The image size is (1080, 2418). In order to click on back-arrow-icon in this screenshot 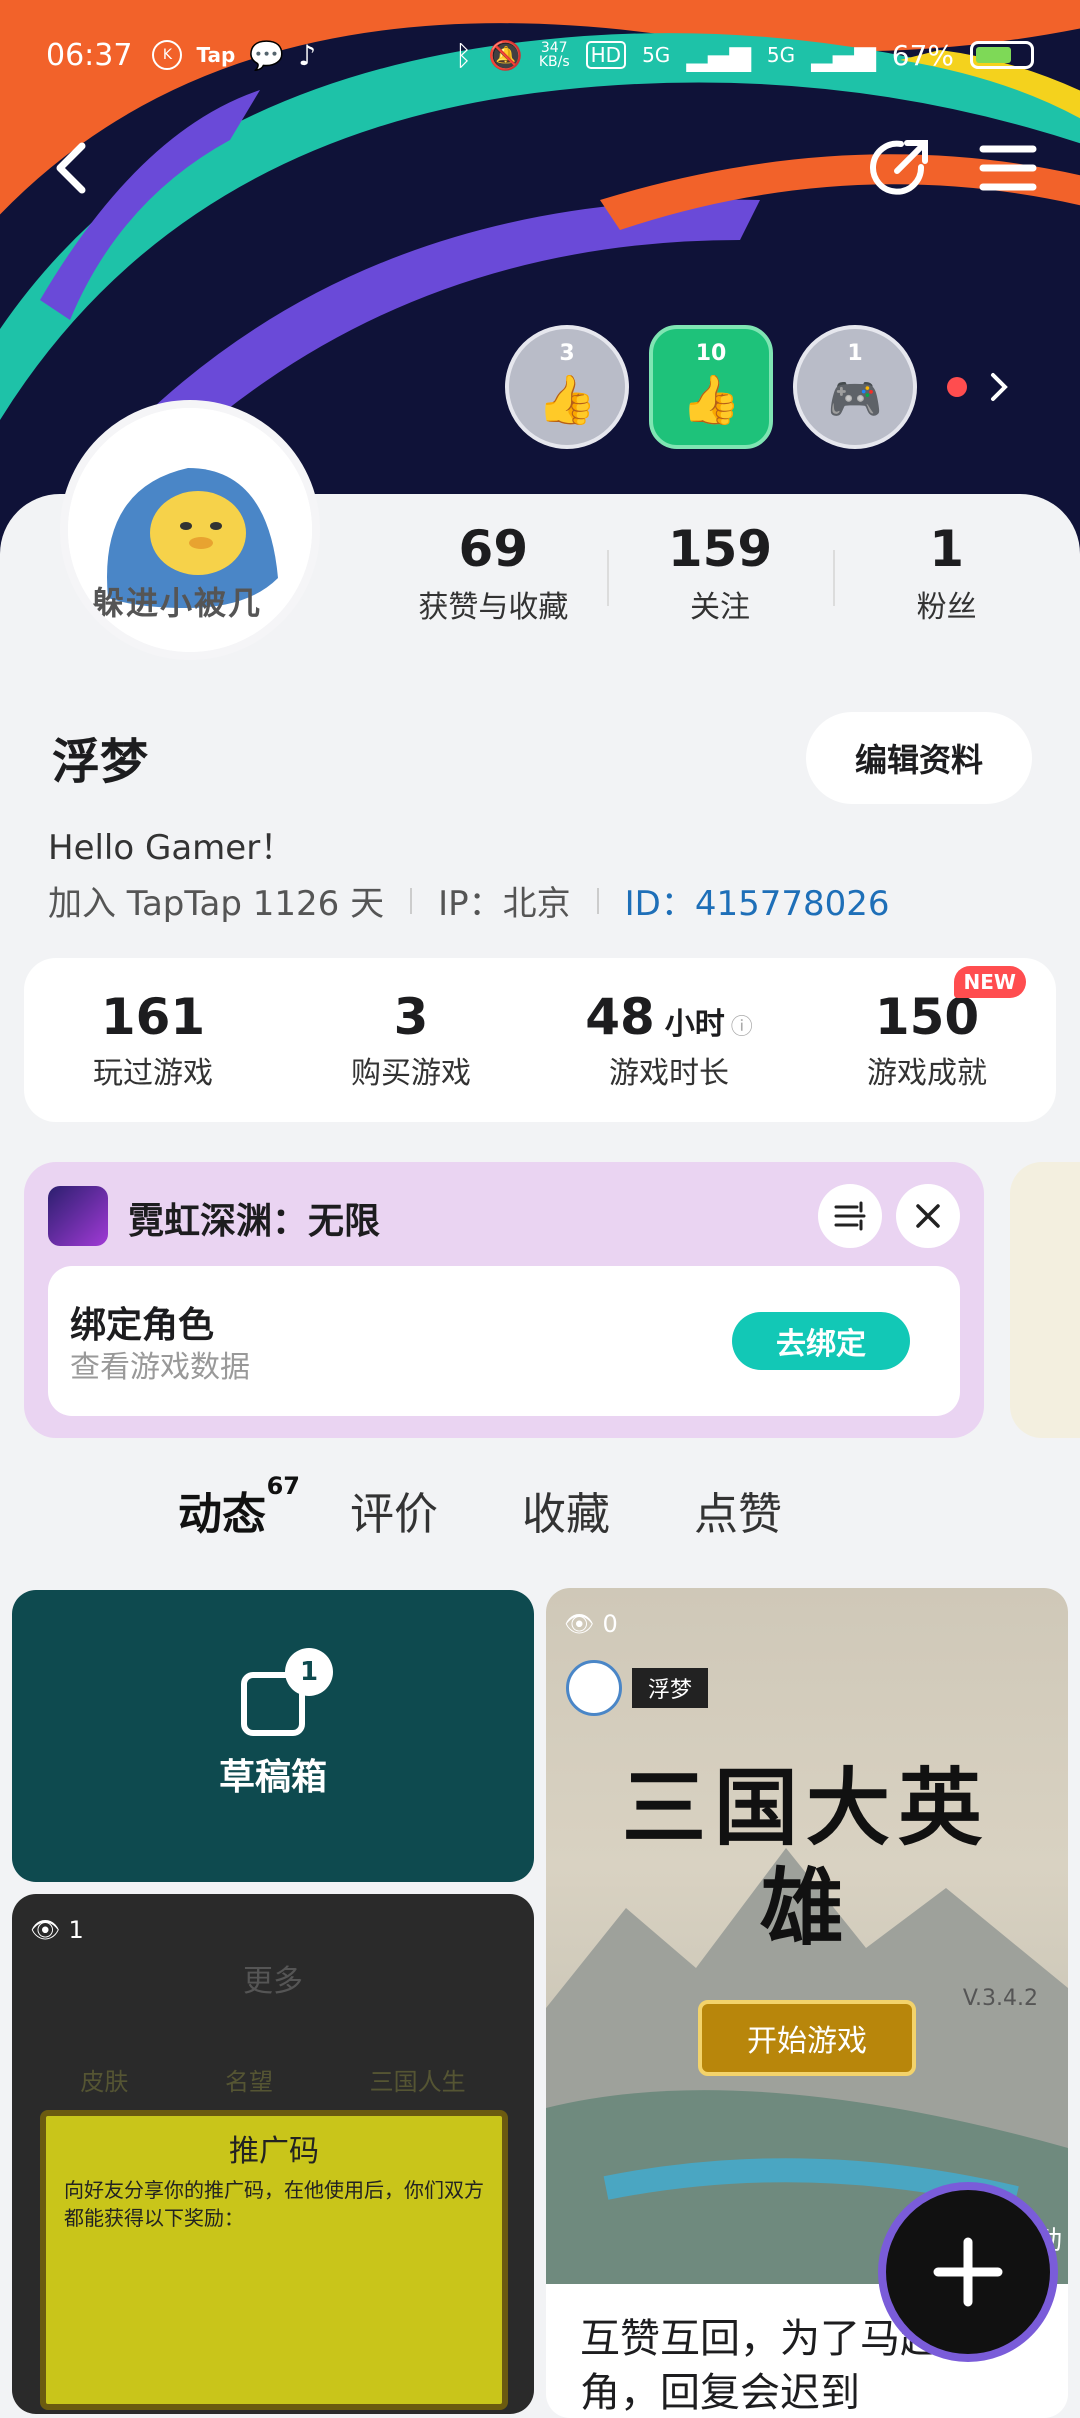, I will do `click(71, 168)`.